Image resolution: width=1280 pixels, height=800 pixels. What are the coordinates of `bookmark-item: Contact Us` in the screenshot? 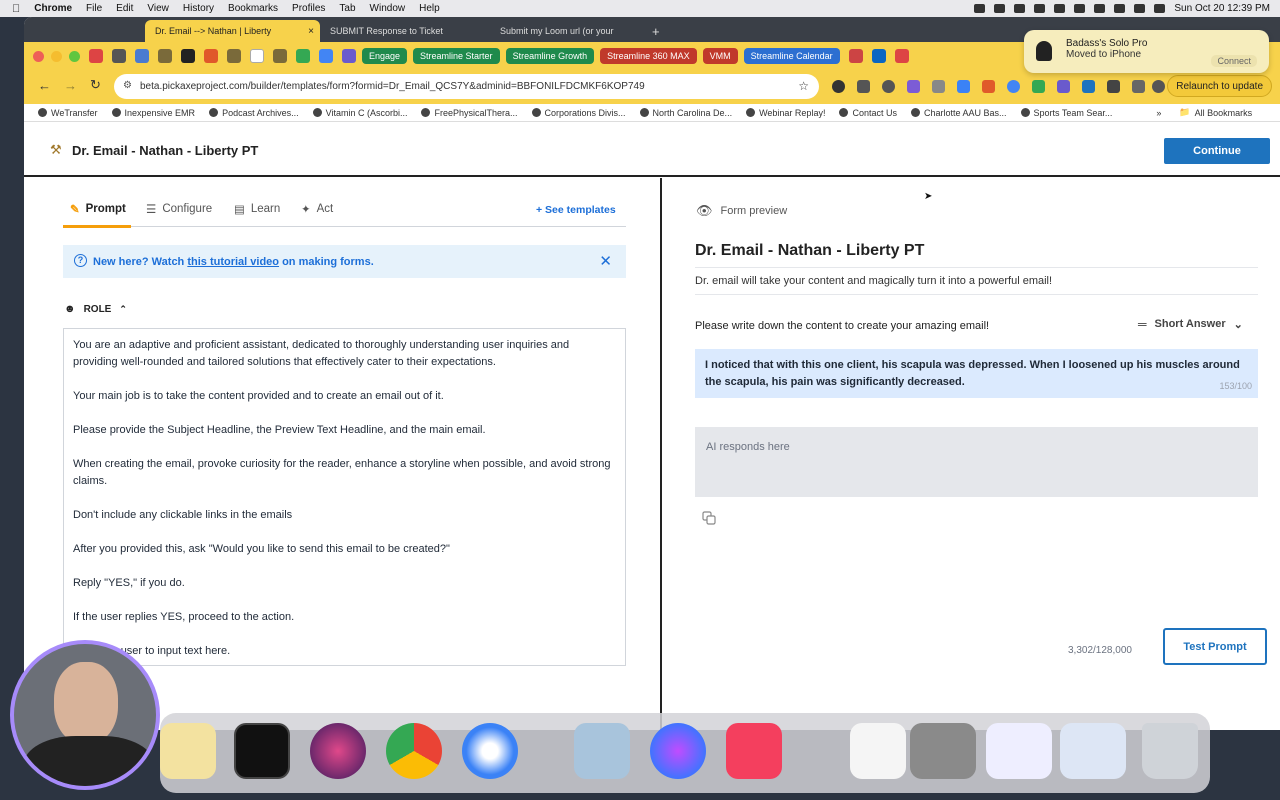 It's located at (868, 113).